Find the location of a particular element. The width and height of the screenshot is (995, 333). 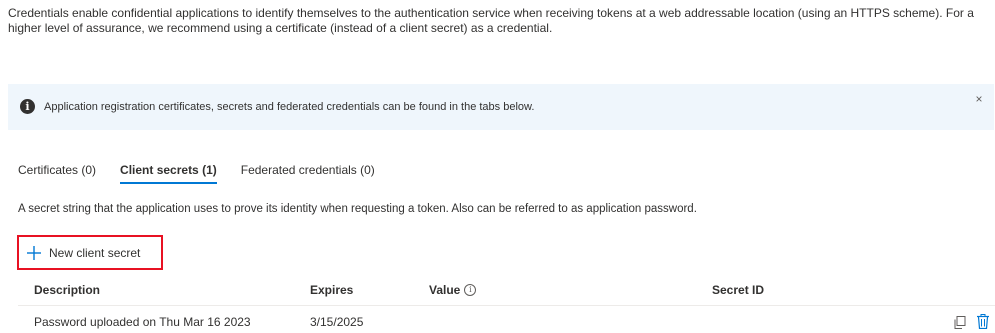

tab-certificates: Certificates (0) is located at coordinates (57, 173).